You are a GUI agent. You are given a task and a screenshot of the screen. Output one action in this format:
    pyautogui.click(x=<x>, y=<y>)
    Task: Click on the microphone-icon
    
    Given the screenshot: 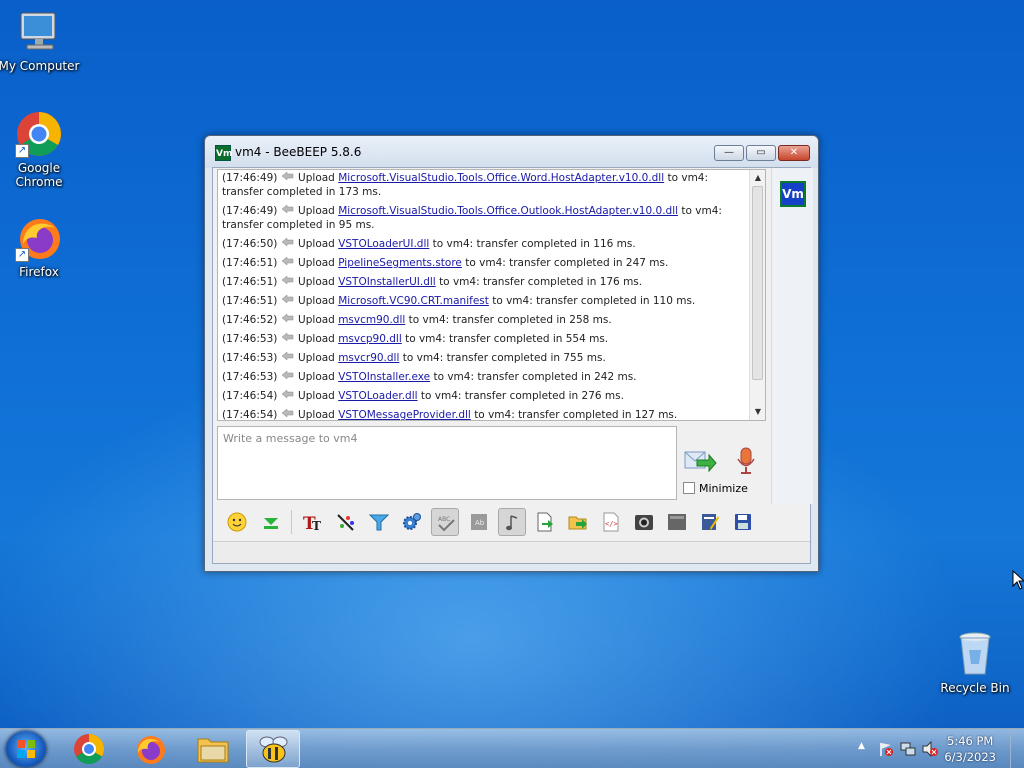 What is the action you would take?
    pyautogui.click(x=746, y=460)
    